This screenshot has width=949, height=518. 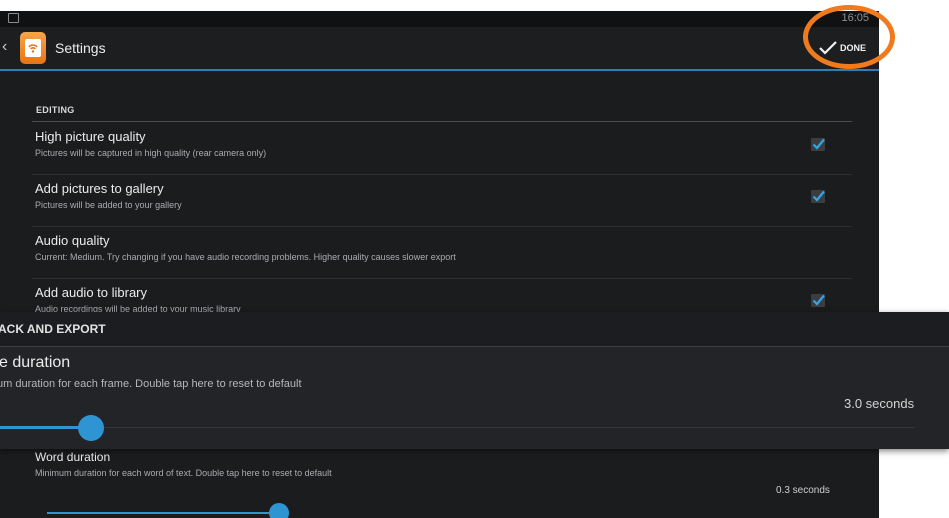 What do you see at coordinates (818, 196) in the screenshot?
I see `gallery-checkbox` at bounding box center [818, 196].